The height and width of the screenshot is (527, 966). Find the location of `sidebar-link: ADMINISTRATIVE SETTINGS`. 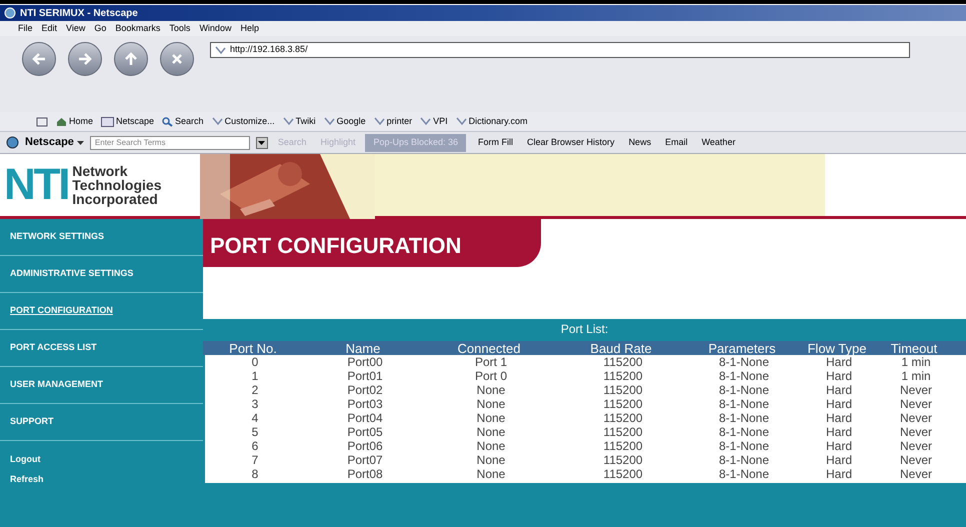

sidebar-link: ADMINISTRATIVE SETTINGS is located at coordinates (101, 274).